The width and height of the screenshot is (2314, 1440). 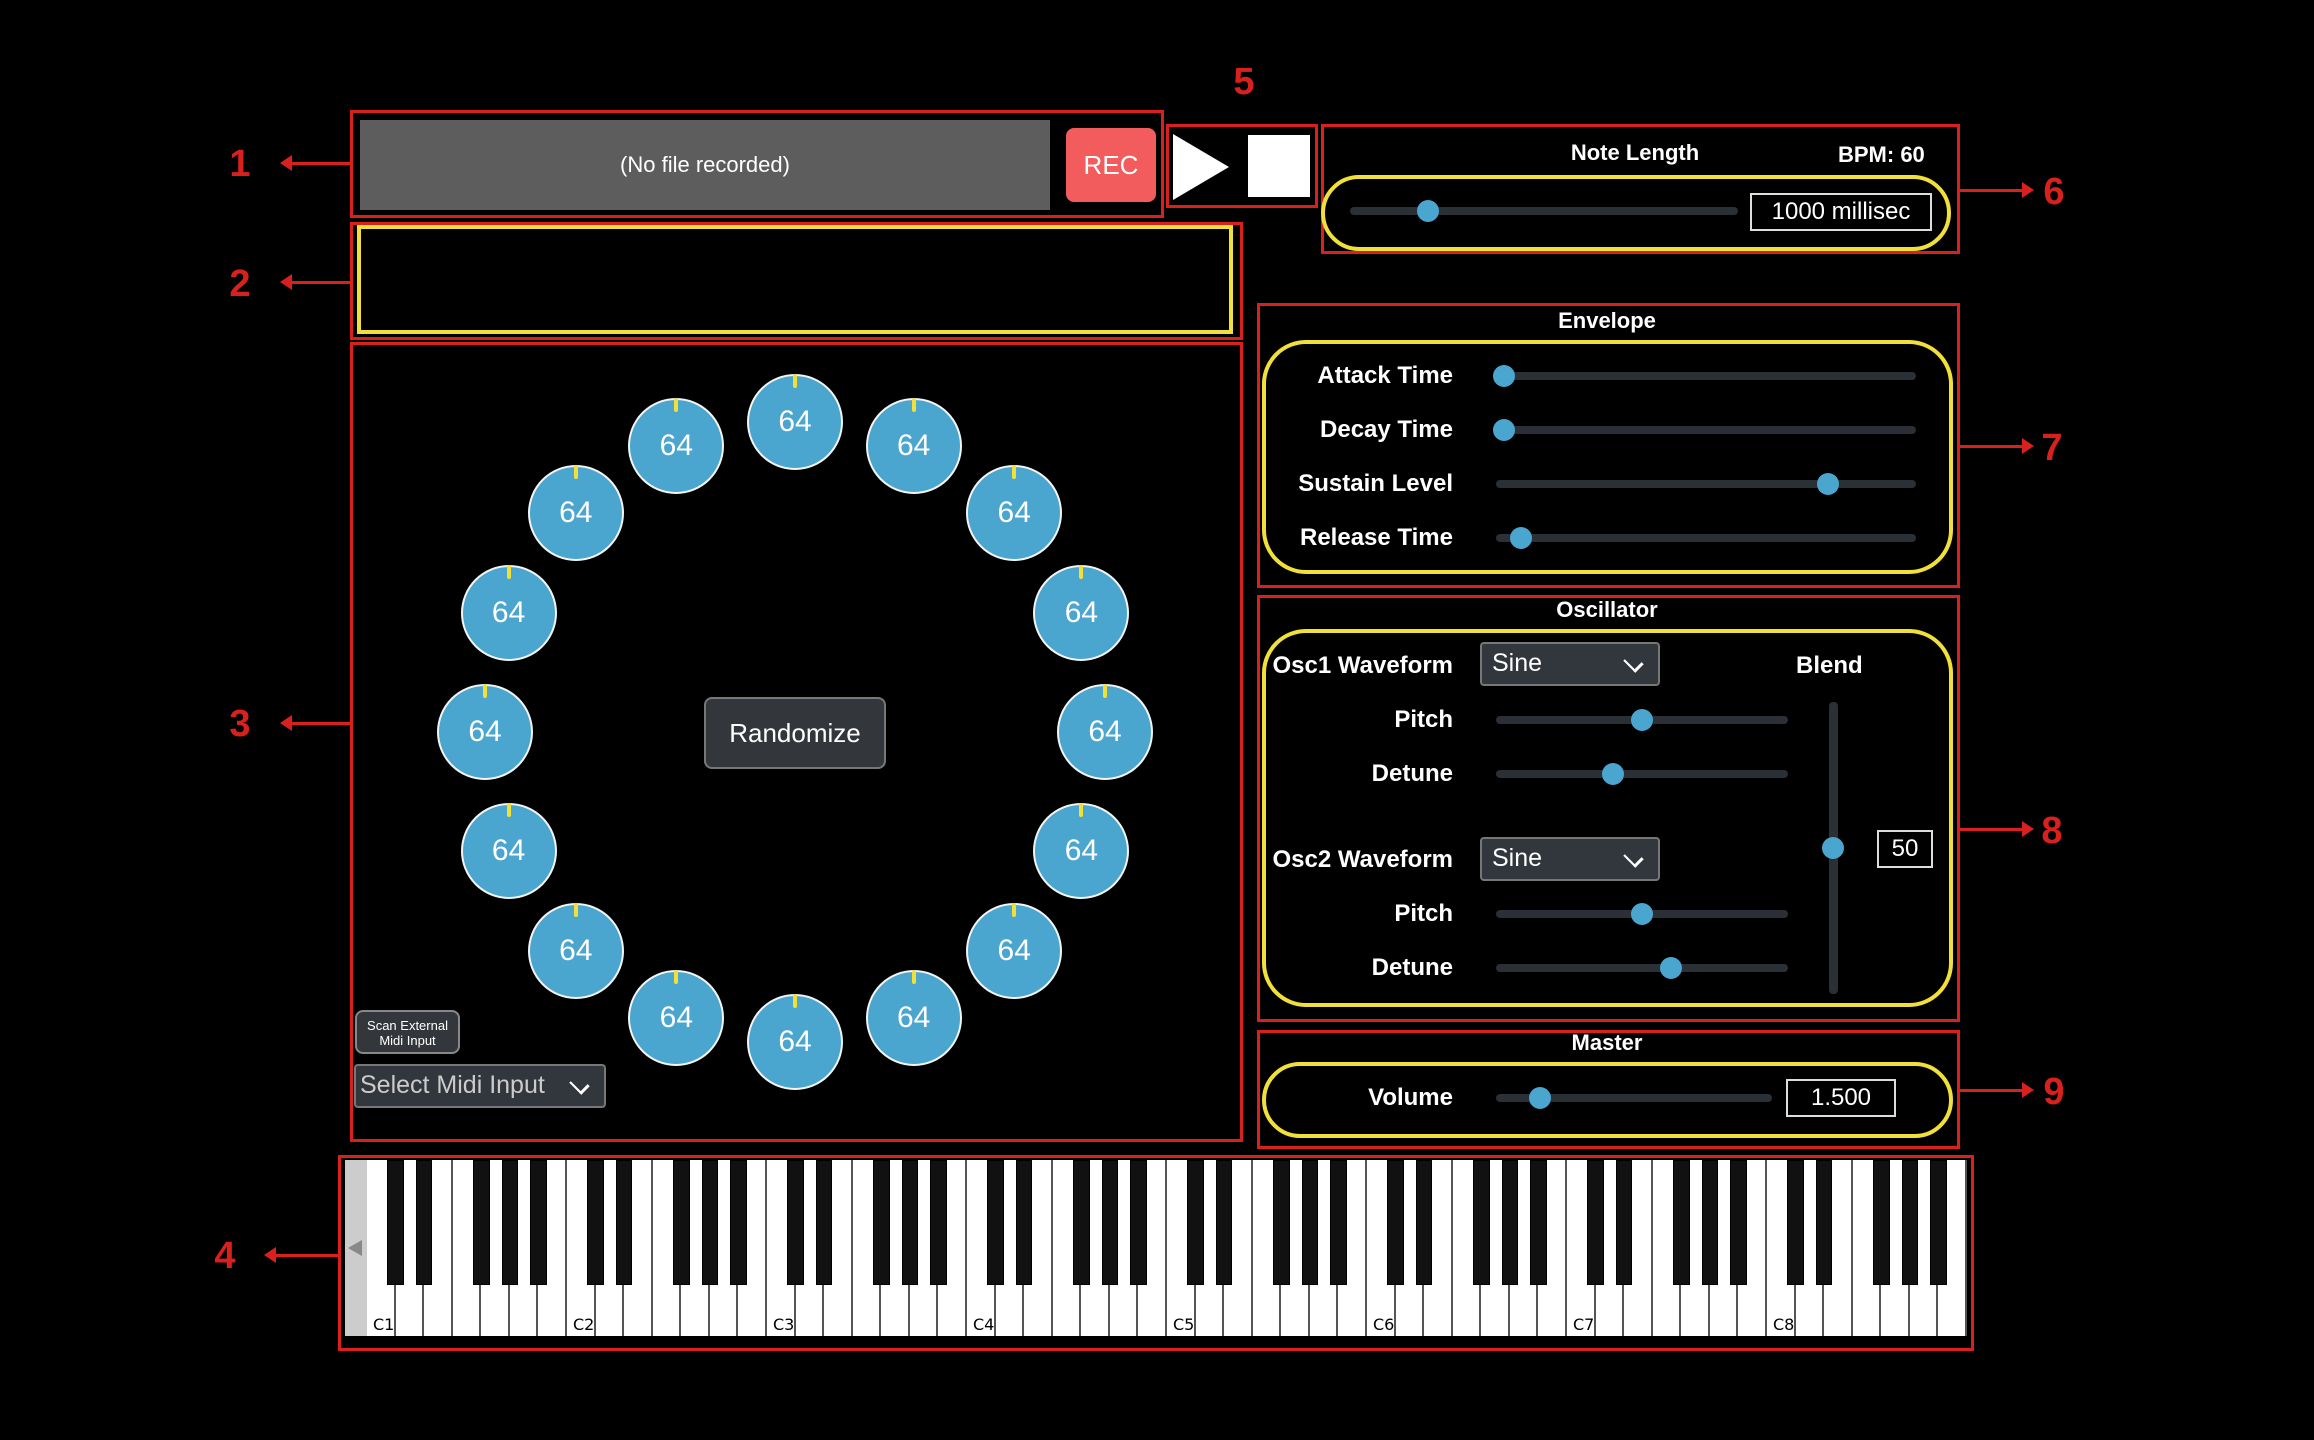 What do you see at coordinates (2052, 831) in the screenshot?
I see `annotation-8: 8` at bounding box center [2052, 831].